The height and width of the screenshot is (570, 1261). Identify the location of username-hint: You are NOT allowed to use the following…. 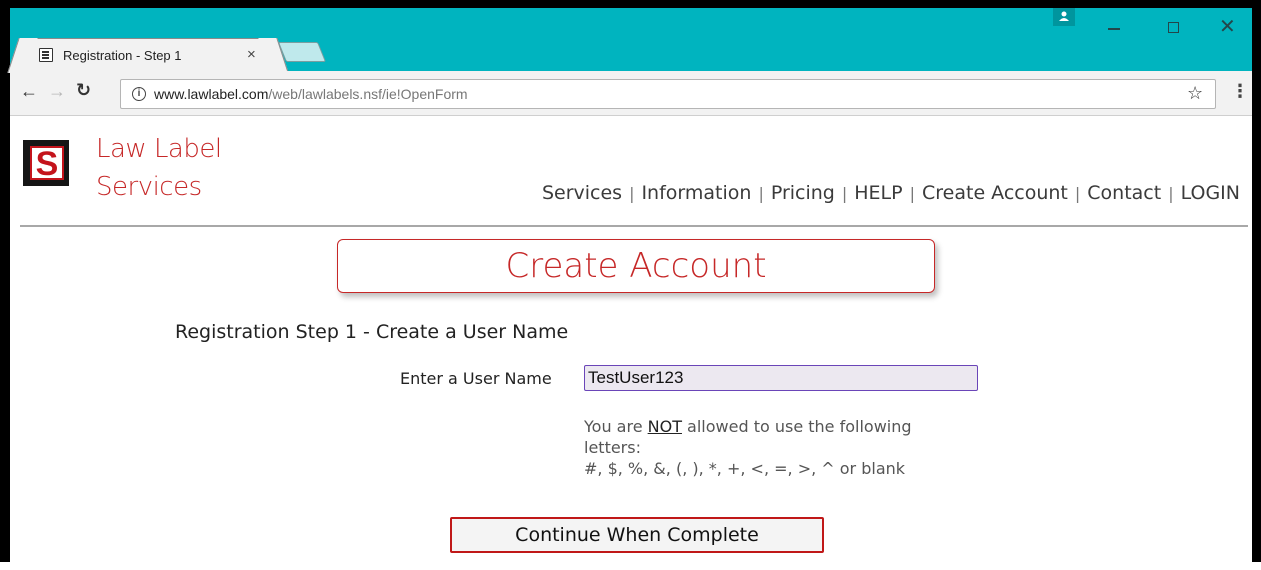
(774, 447).